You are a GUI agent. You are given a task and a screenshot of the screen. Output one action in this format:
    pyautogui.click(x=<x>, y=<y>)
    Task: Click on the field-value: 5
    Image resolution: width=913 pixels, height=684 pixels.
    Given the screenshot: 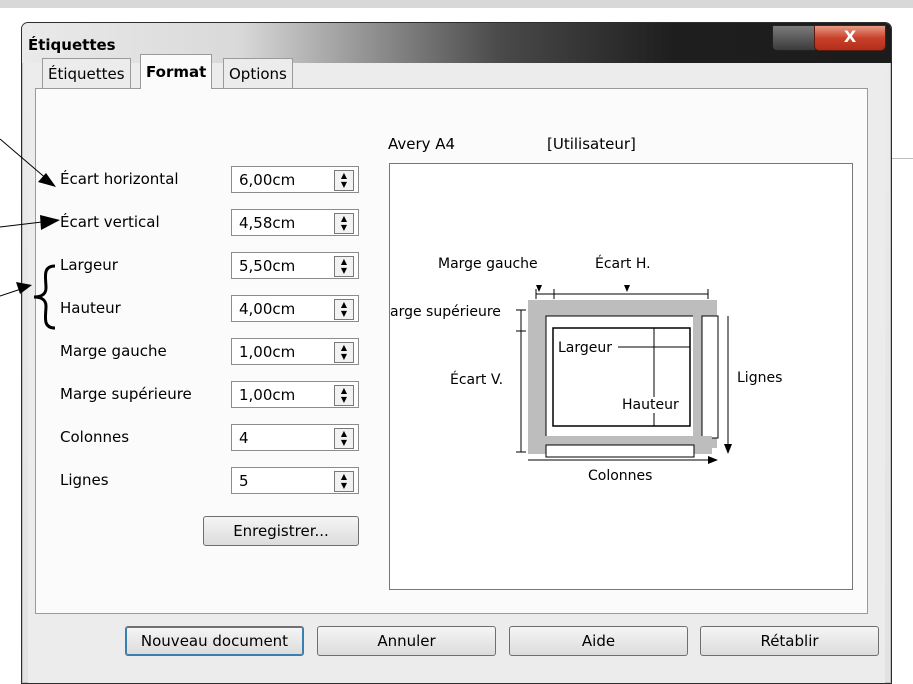 What is the action you would take?
    pyautogui.click(x=244, y=481)
    